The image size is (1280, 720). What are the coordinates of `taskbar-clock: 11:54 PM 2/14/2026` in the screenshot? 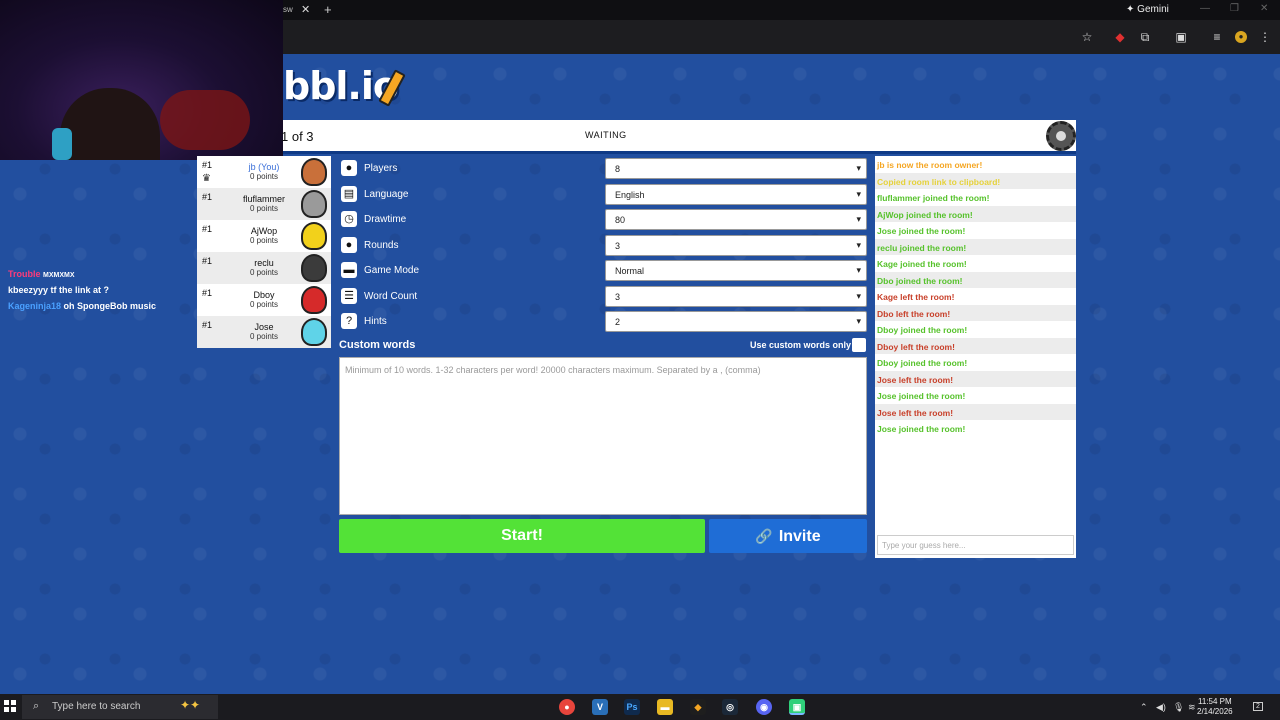 It's located at (1215, 707).